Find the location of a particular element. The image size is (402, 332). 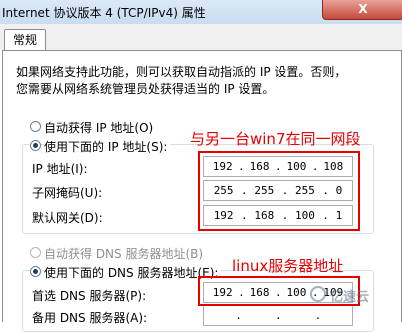

subnet-mask-label: 子网掩码(U): is located at coordinates (67, 193).